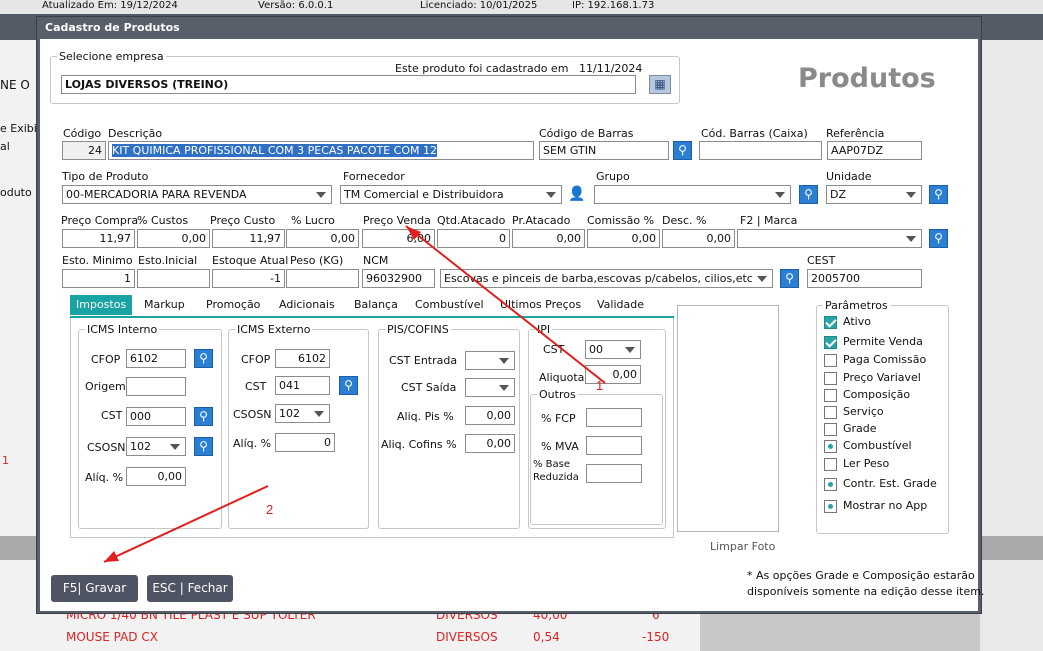  What do you see at coordinates (789, 278) in the screenshot?
I see `search-ncm-icon: ⚲` at bounding box center [789, 278].